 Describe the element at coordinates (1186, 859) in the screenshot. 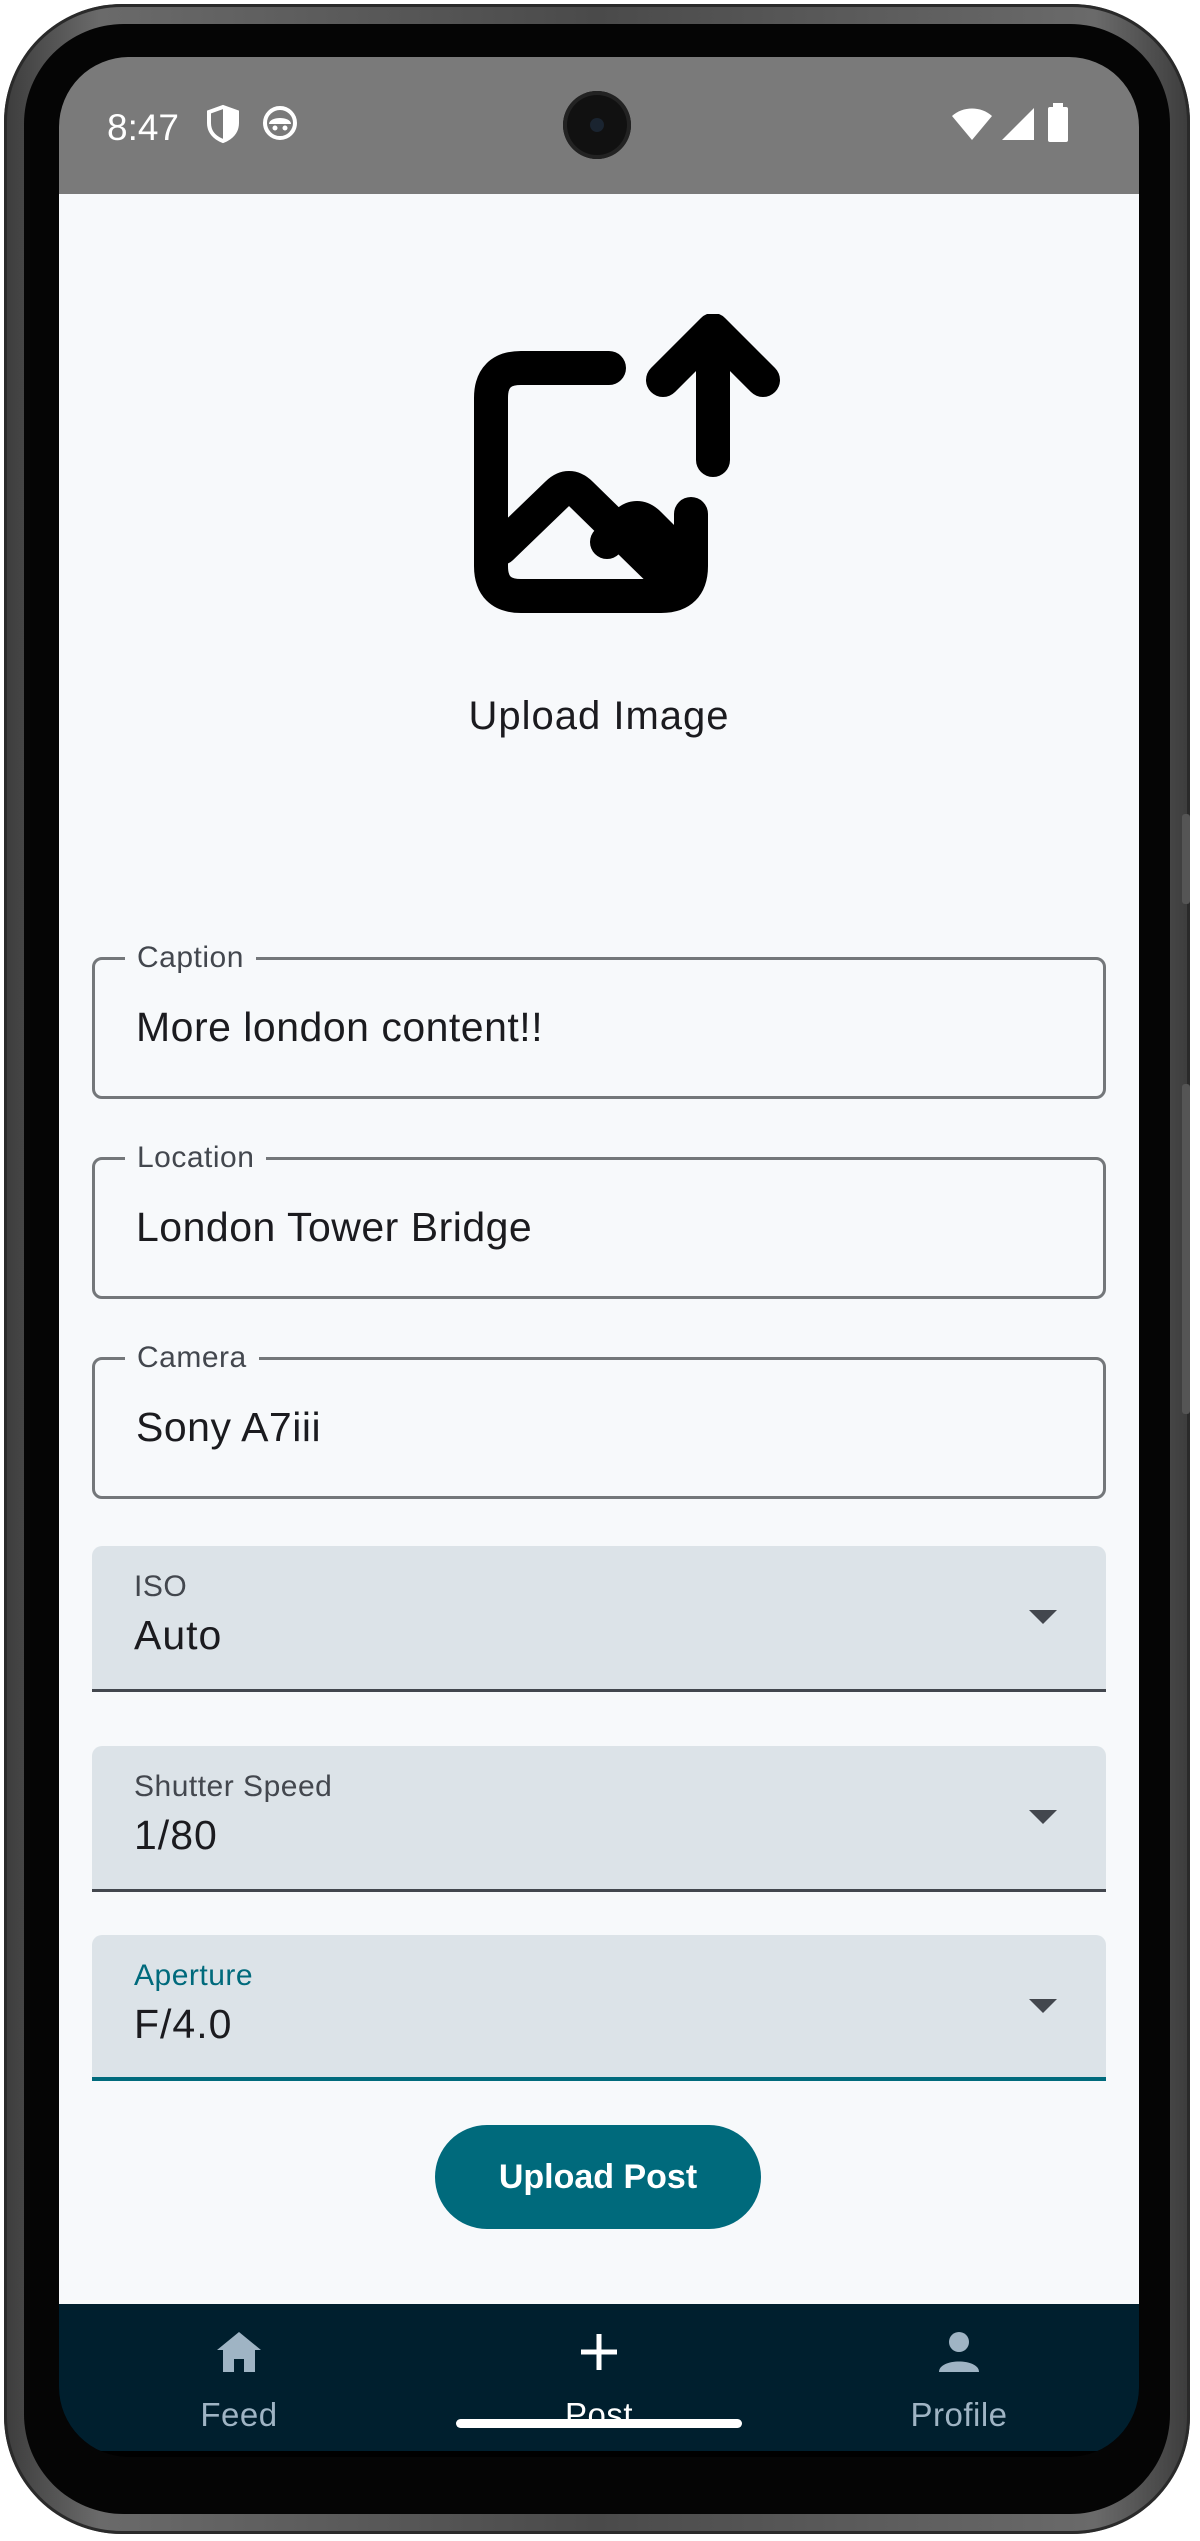

I see `power-button` at that location.